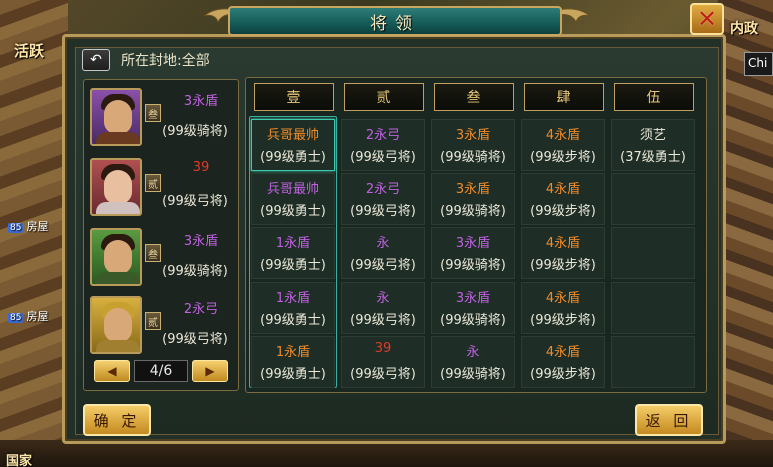 This screenshot has width=773, height=467. I want to click on general-troop: 39, so click(201, 167).